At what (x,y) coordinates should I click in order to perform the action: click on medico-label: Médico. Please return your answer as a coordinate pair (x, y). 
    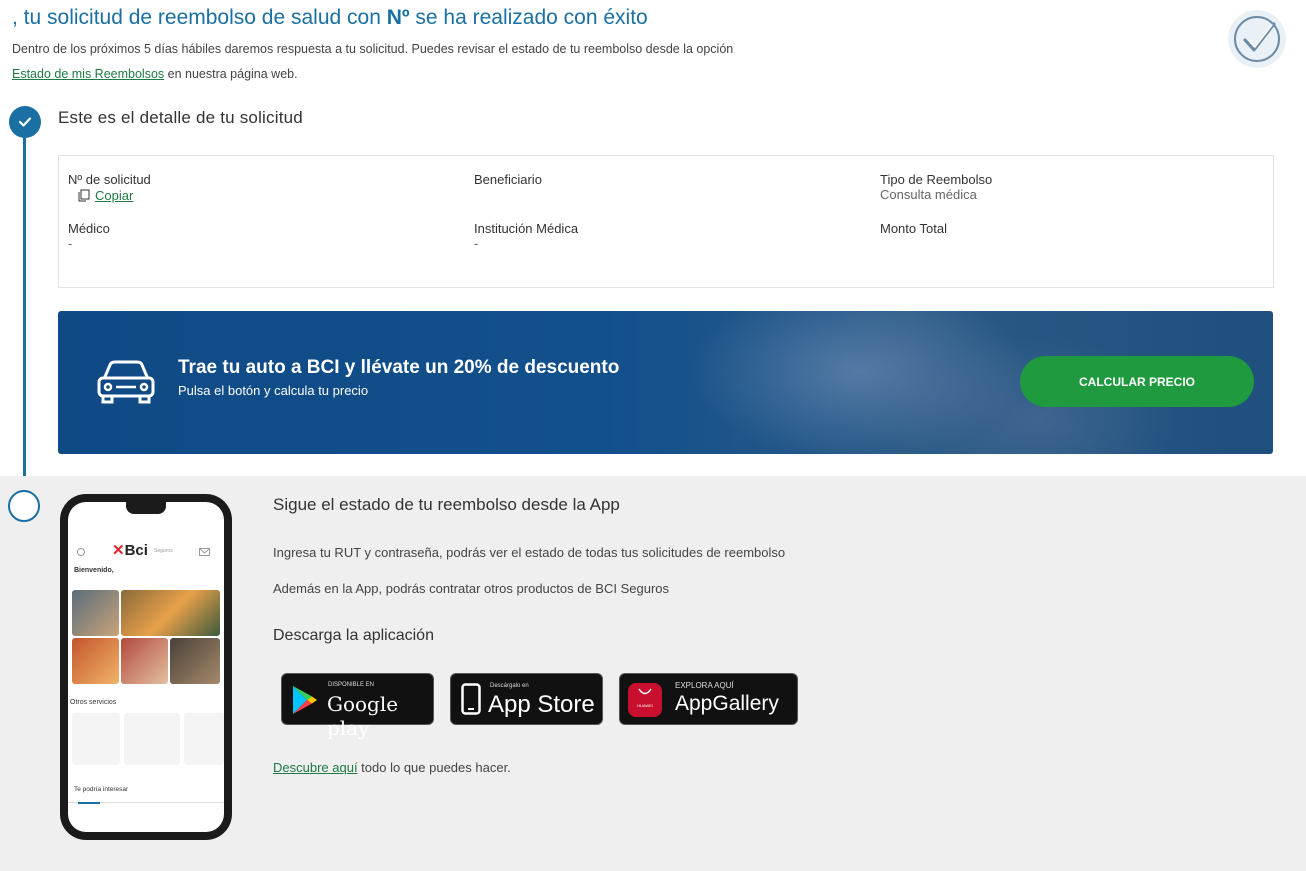
    Looking at the image, I should click on (89, 228).